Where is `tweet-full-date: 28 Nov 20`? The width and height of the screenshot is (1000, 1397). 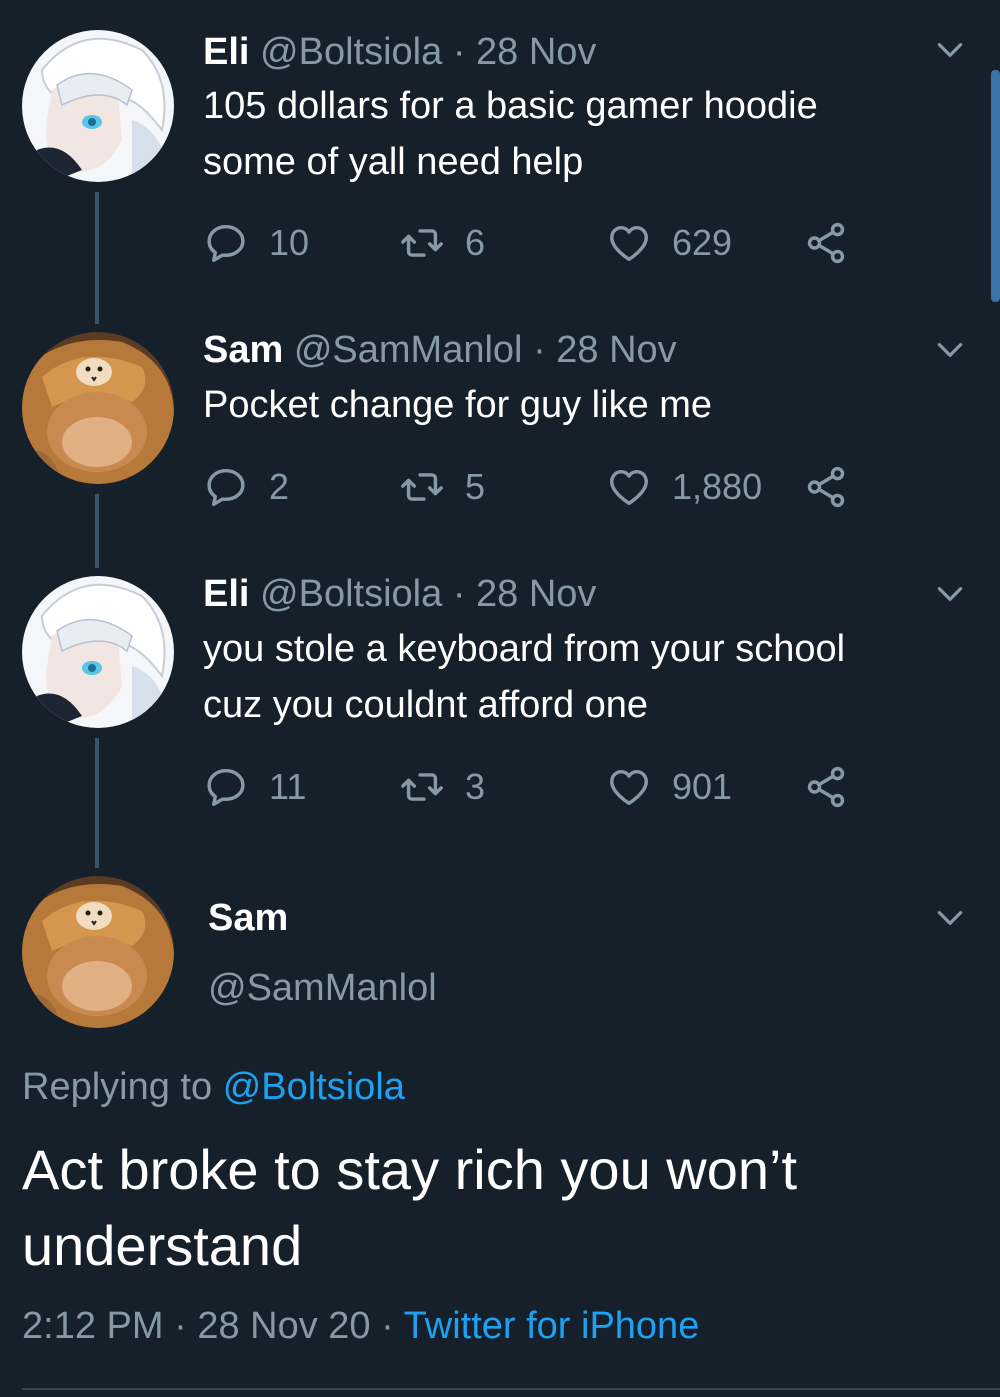 tweet-full-date: 28 Nov 20 is located at coordinates (284, 1326).